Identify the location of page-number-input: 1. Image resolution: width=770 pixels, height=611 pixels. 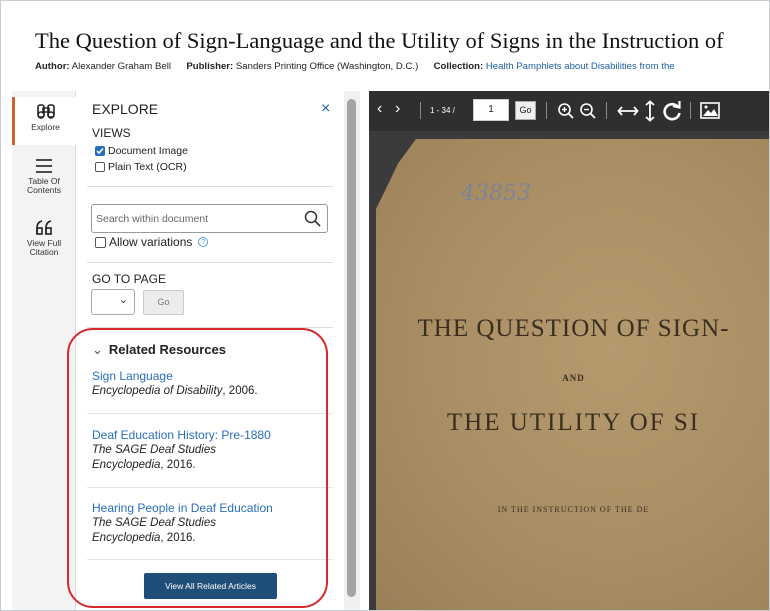
(491, 110).